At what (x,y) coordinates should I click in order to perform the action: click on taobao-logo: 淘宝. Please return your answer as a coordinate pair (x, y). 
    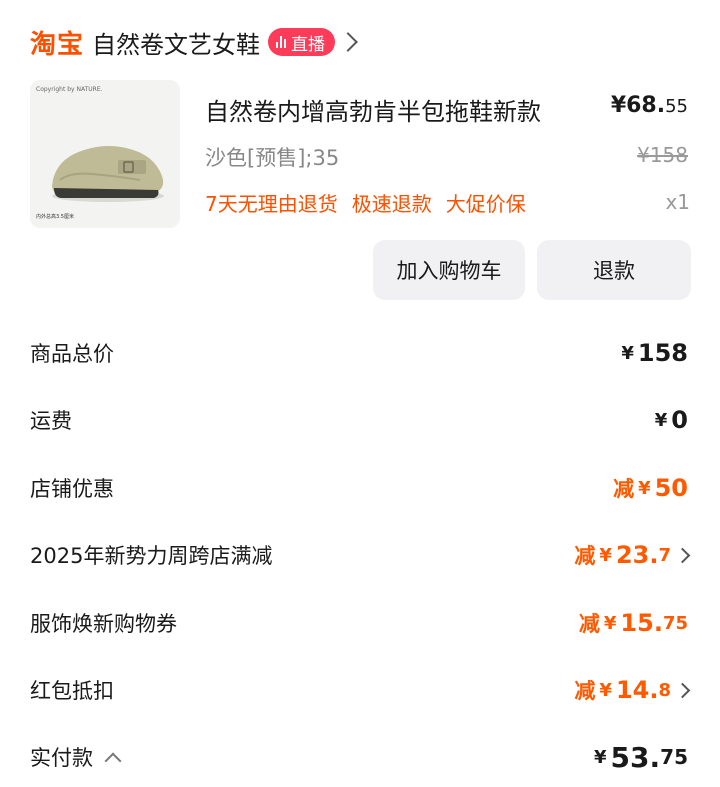
    Looking at the image, I should click on (57, 44).